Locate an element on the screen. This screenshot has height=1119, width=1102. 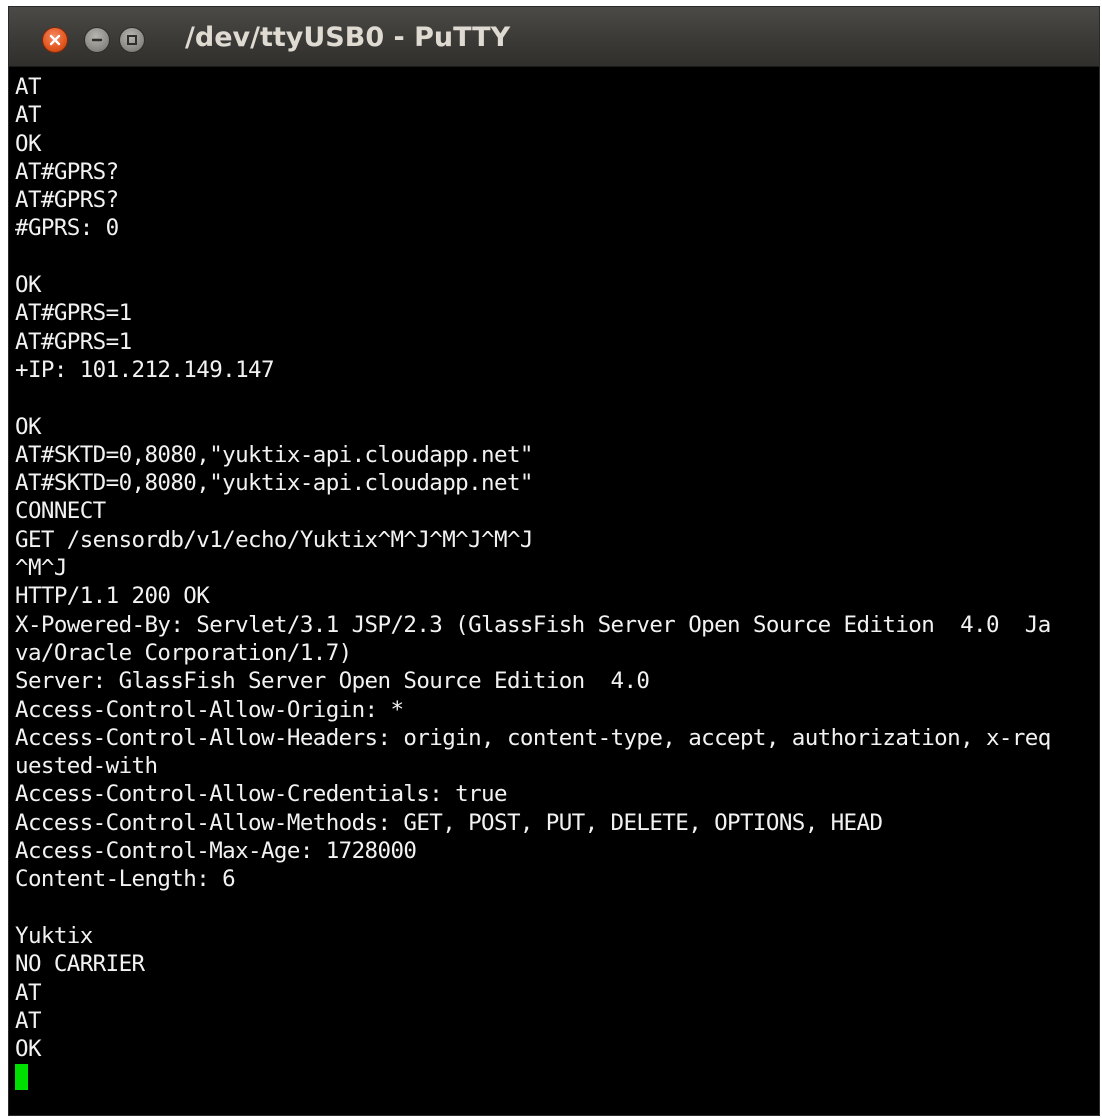
terminal-line: CONNECT is located at coordinates (60, 511).